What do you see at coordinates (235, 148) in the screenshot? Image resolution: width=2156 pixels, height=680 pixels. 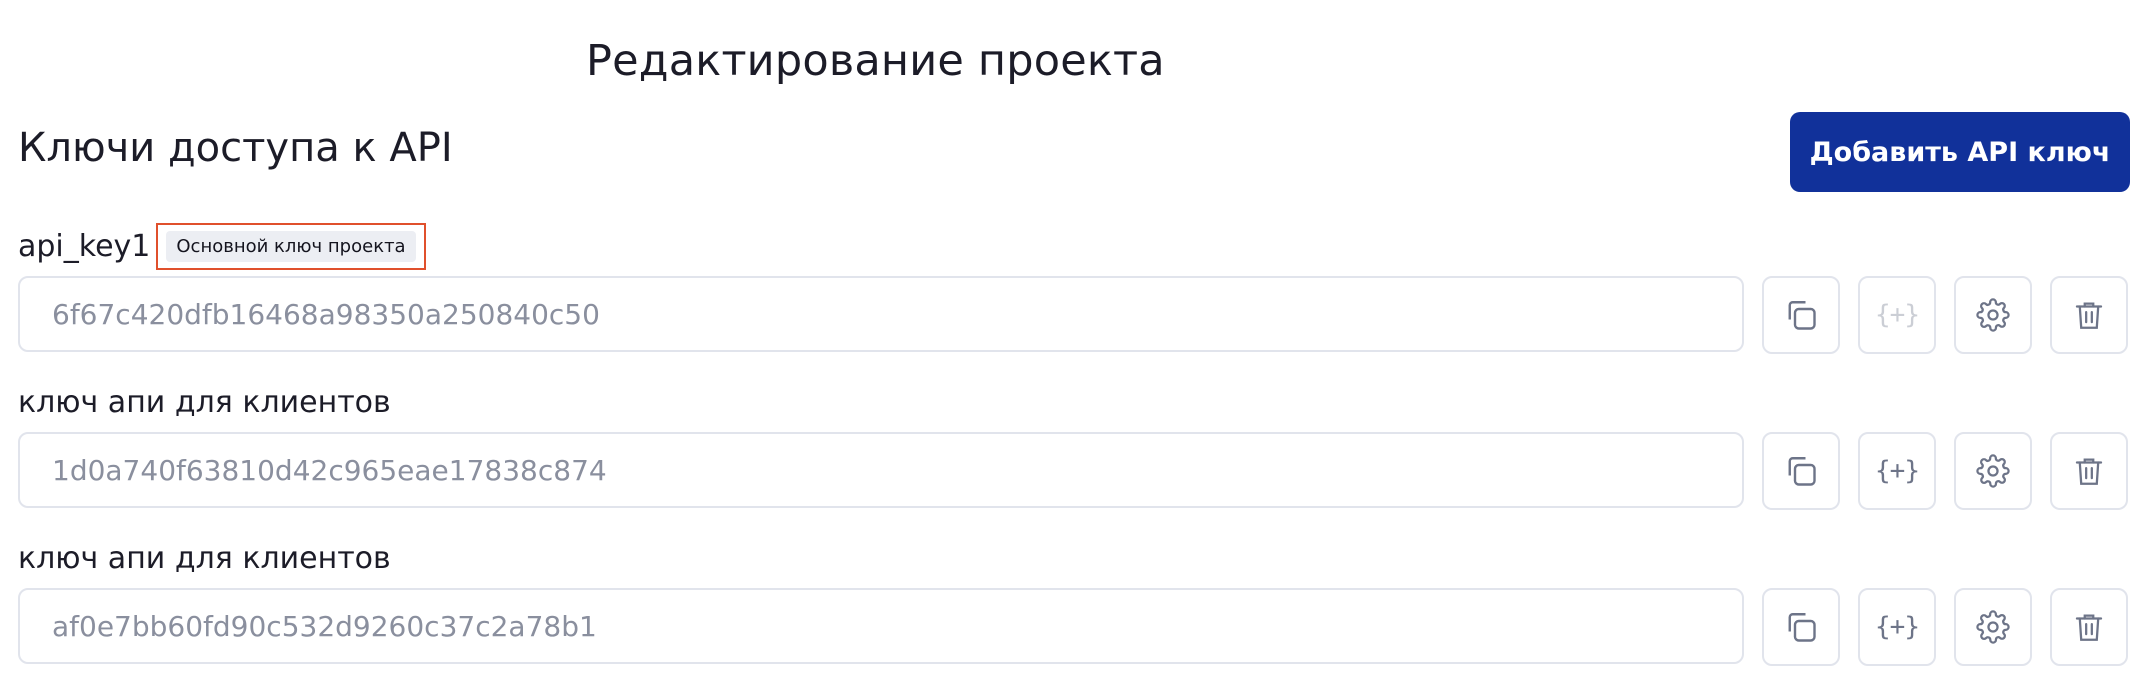 I see `section-title: Ключи доступа к API` at bounding box center [235, 148].